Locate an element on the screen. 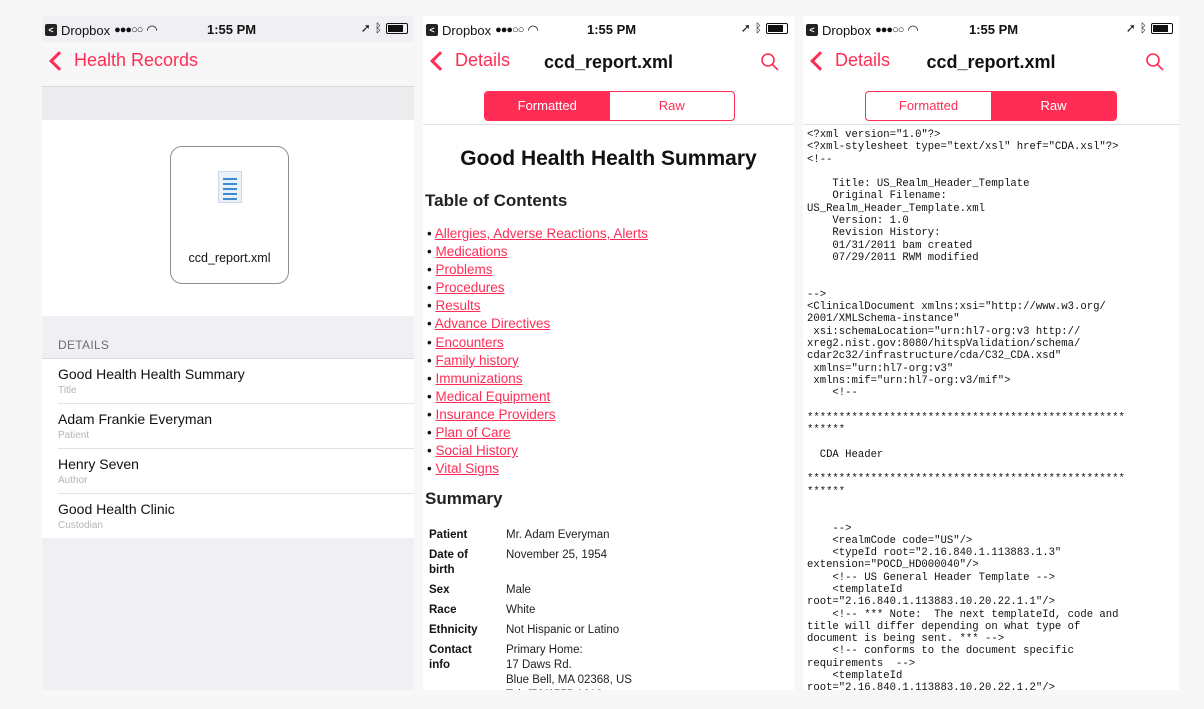 The image size is (1204, 709). chevron-left-icon is located at coordinates (59, 60).